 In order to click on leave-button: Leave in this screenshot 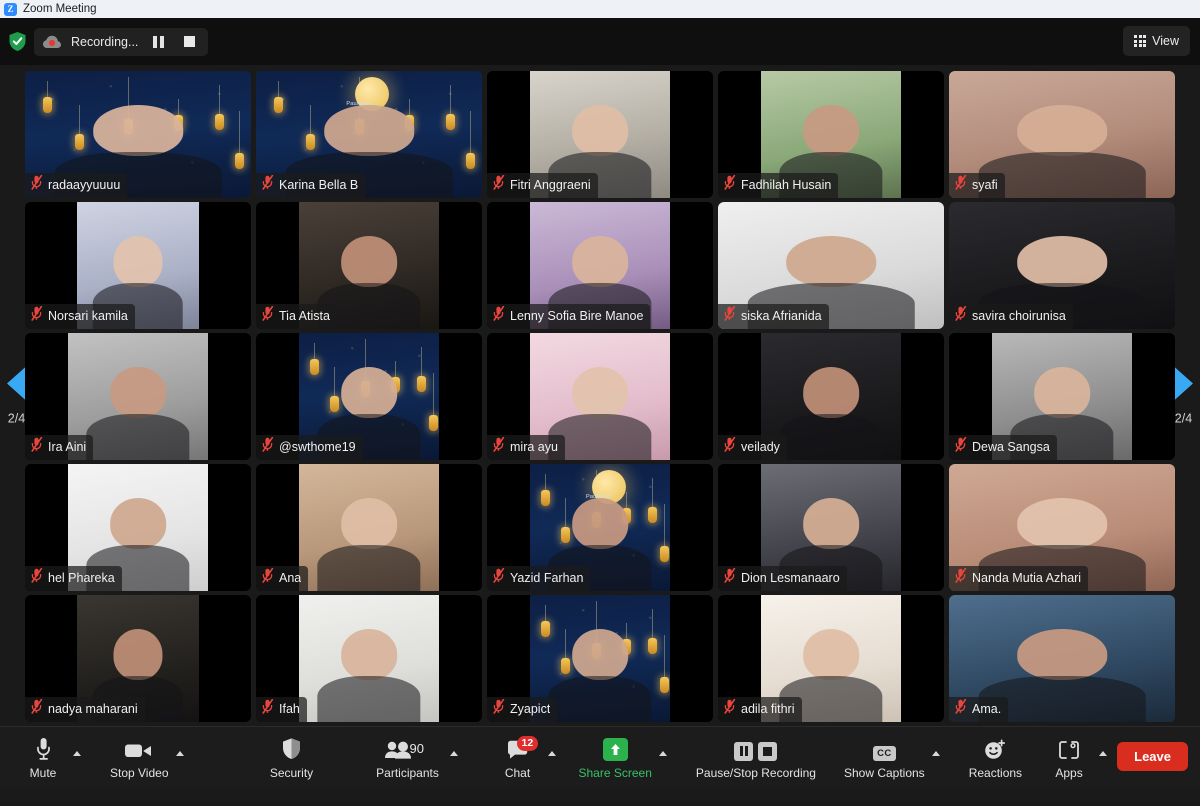, I will do `click(1152, 756)`.